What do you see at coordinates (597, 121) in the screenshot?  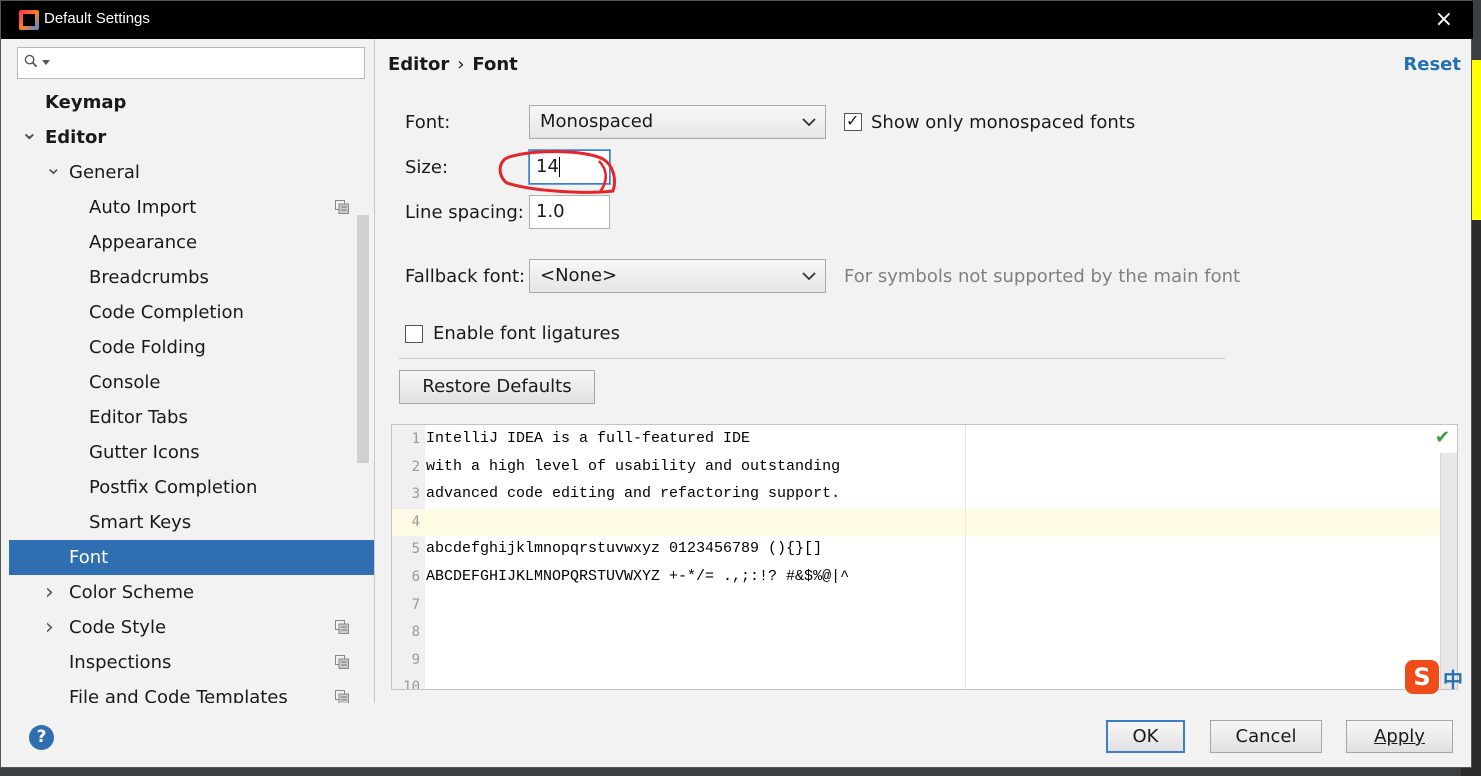 I see `font-select-value: Monospaced` at bounding box center [597, 121].